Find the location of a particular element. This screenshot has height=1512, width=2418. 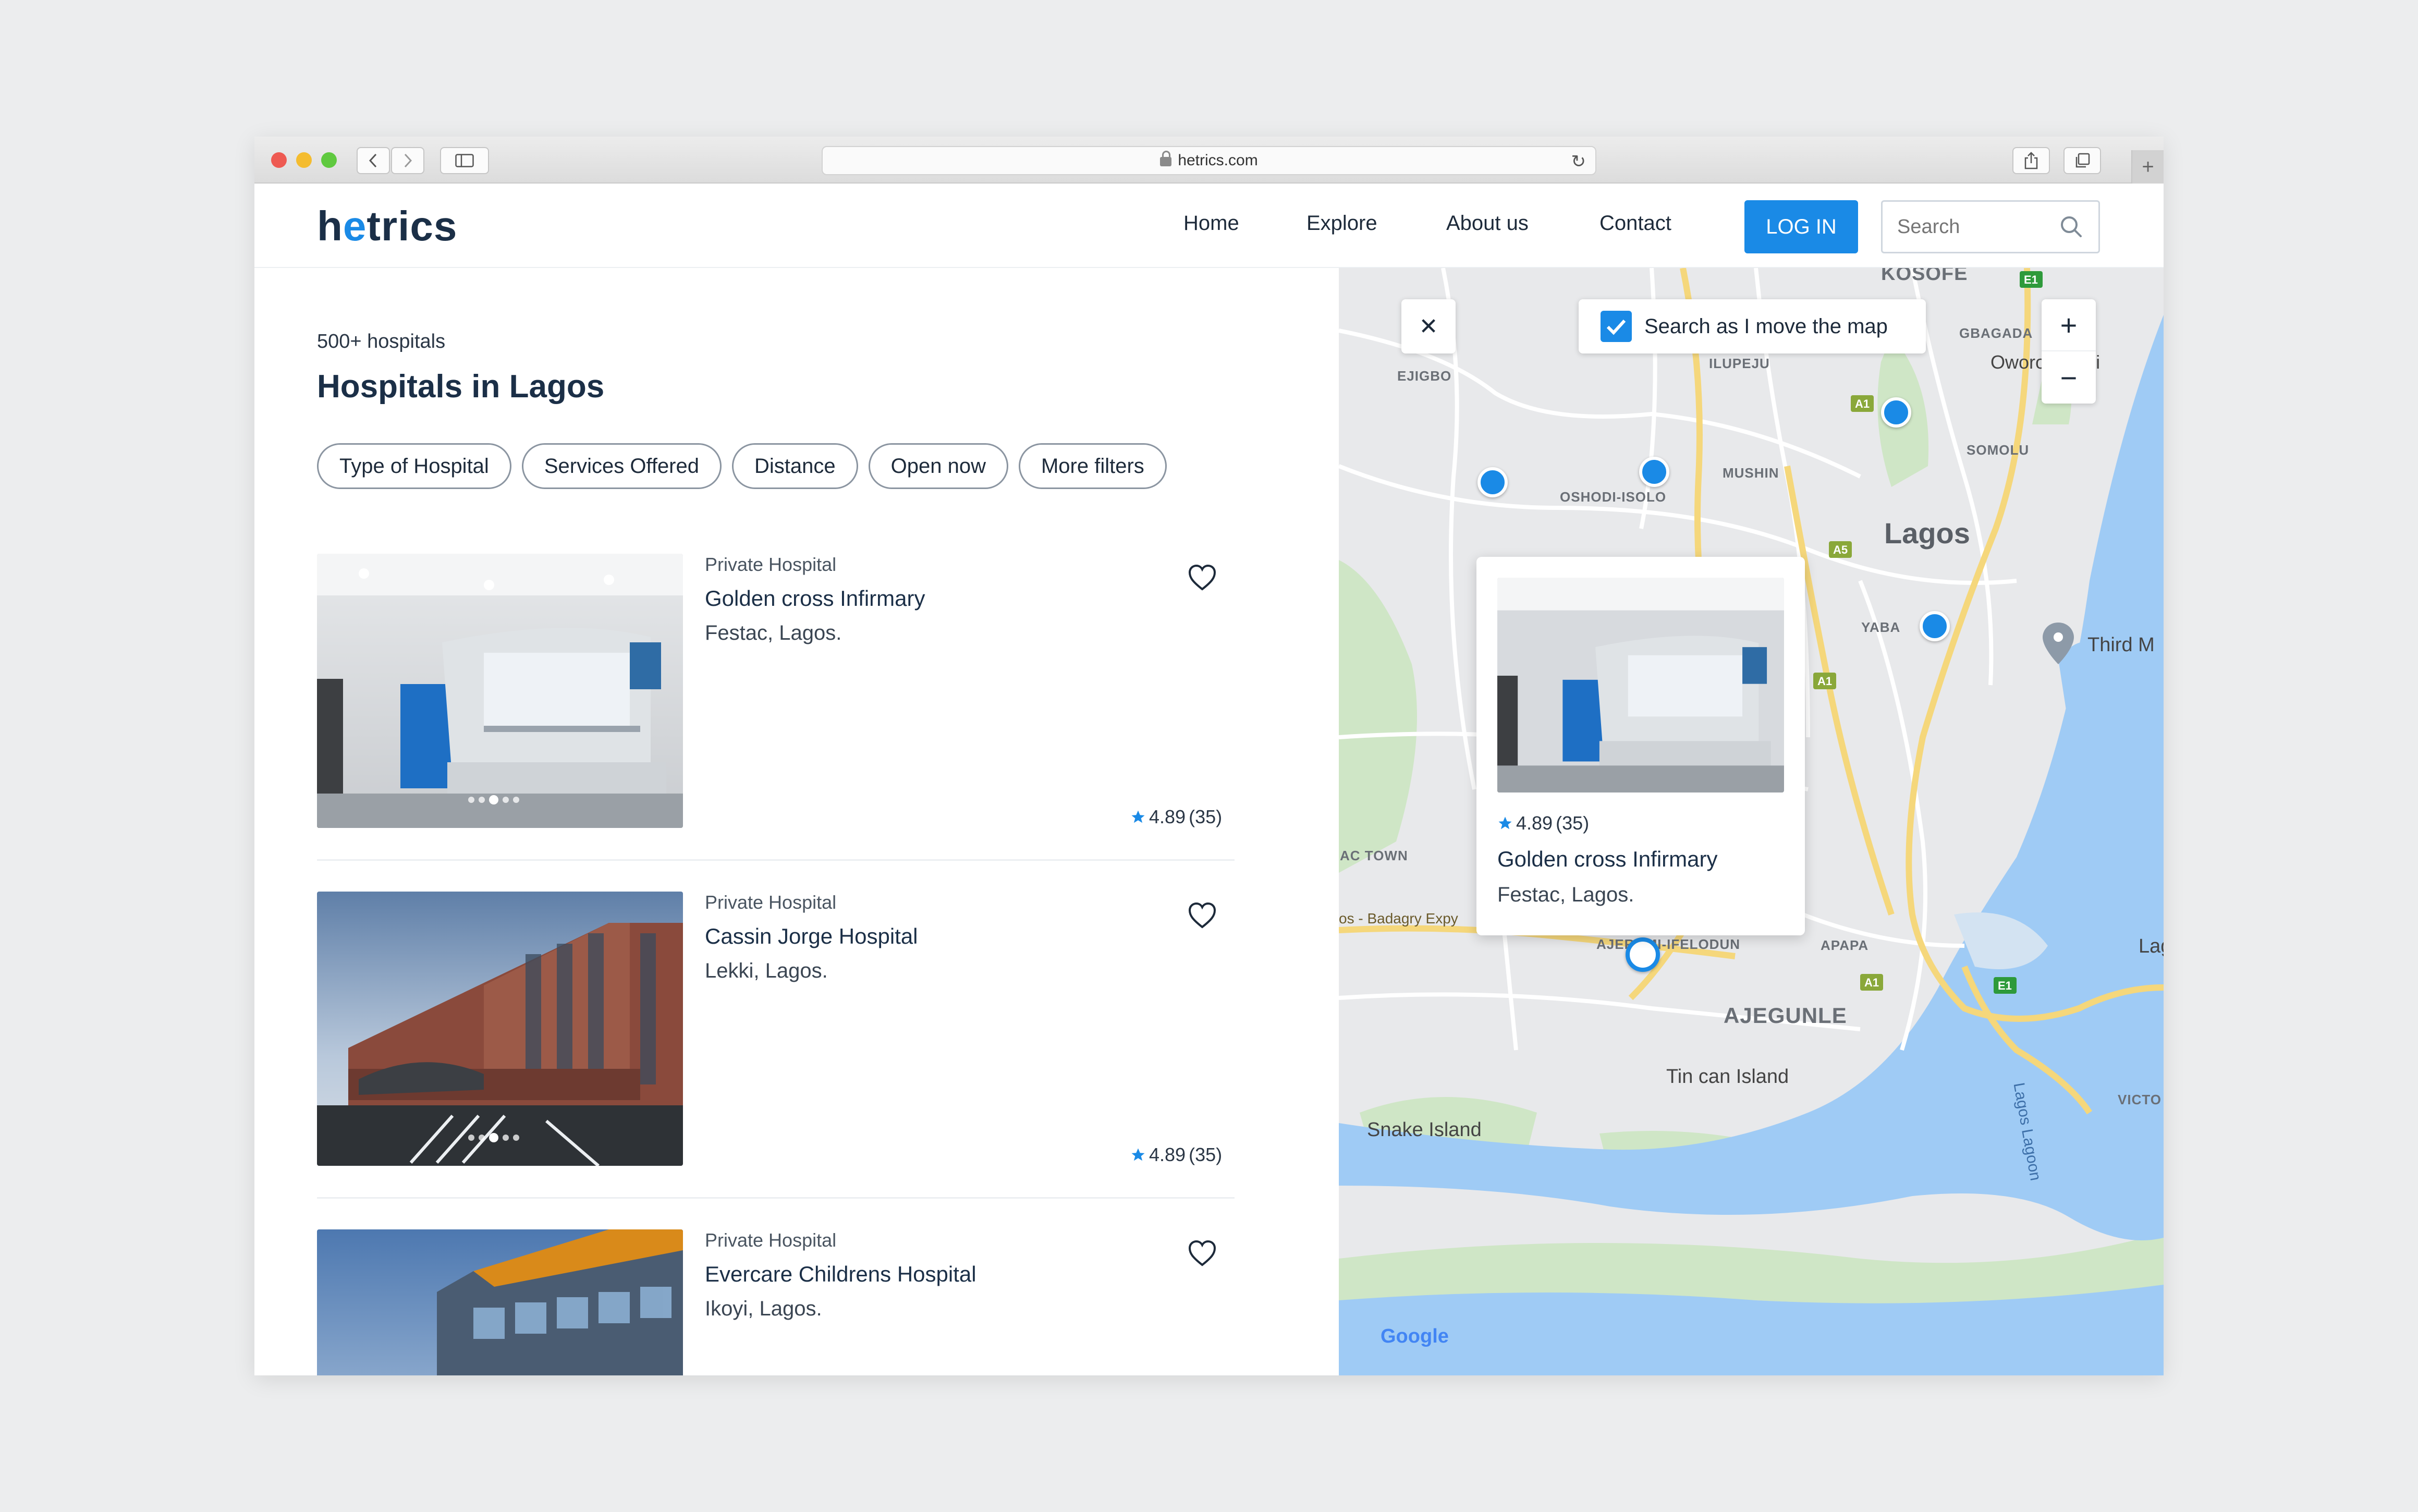

results-count: 500+ hospitals is located at coordinates (381, 341).